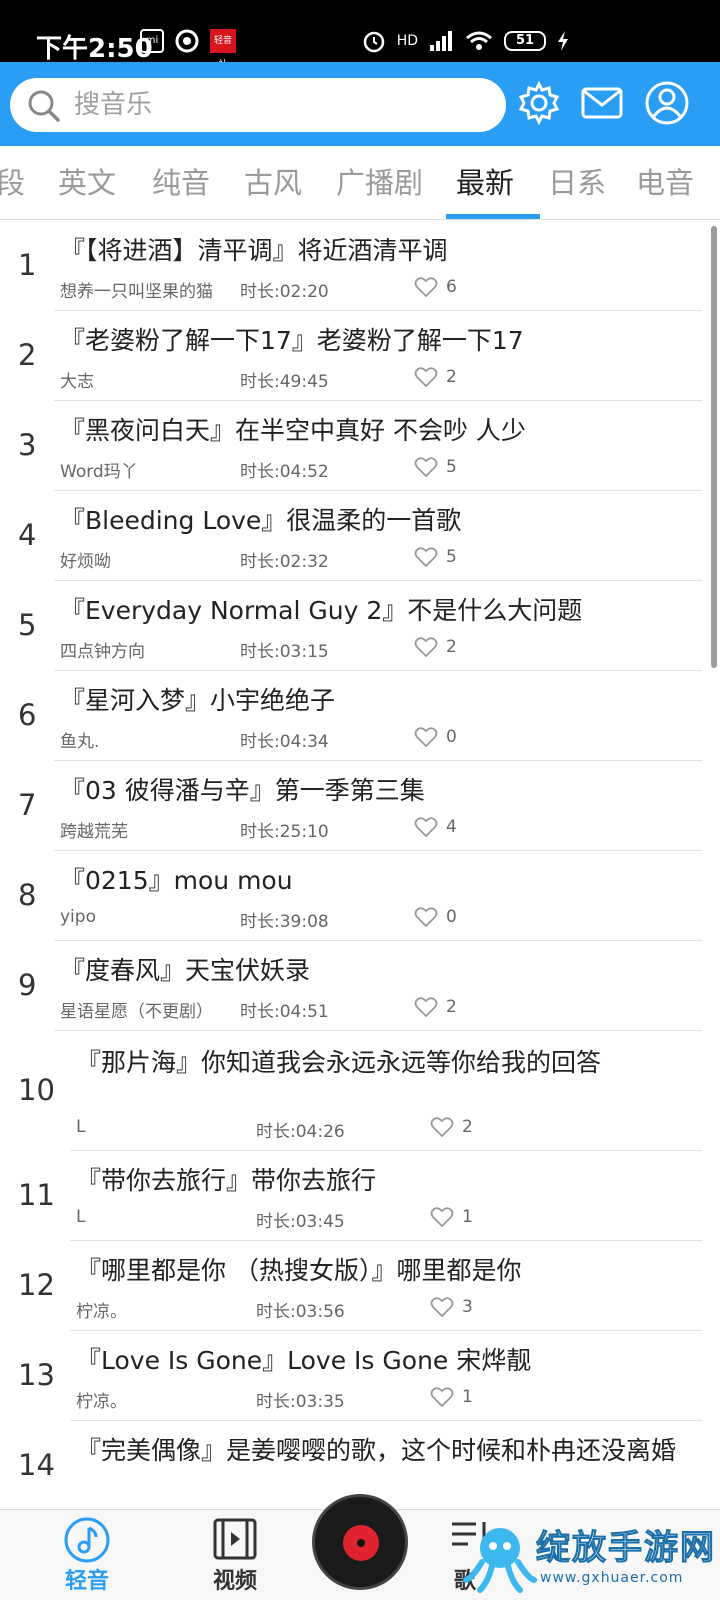 The width and height of the screenshot is (720, 1600). I want to click on list-scrollbar, so click(714, 447).